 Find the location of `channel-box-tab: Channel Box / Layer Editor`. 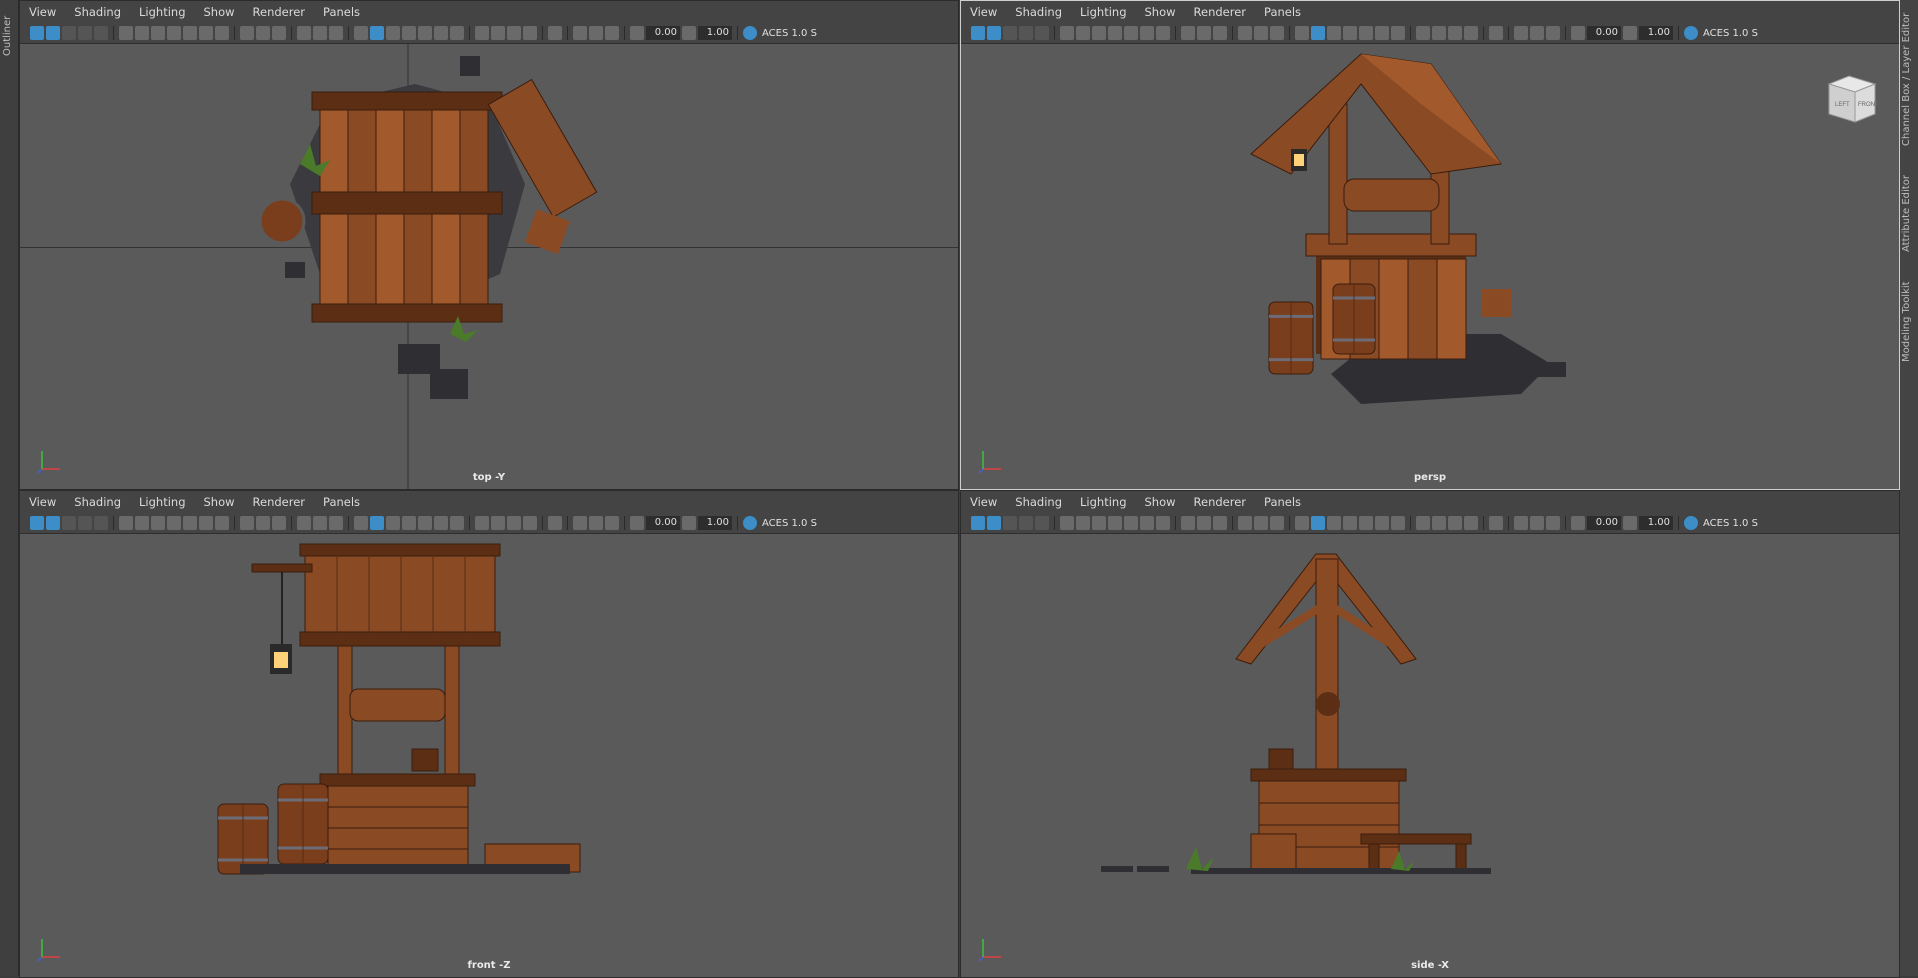

channel-box-tab: Channel Box / Layer Editor is located at coordinates (1906, 79).